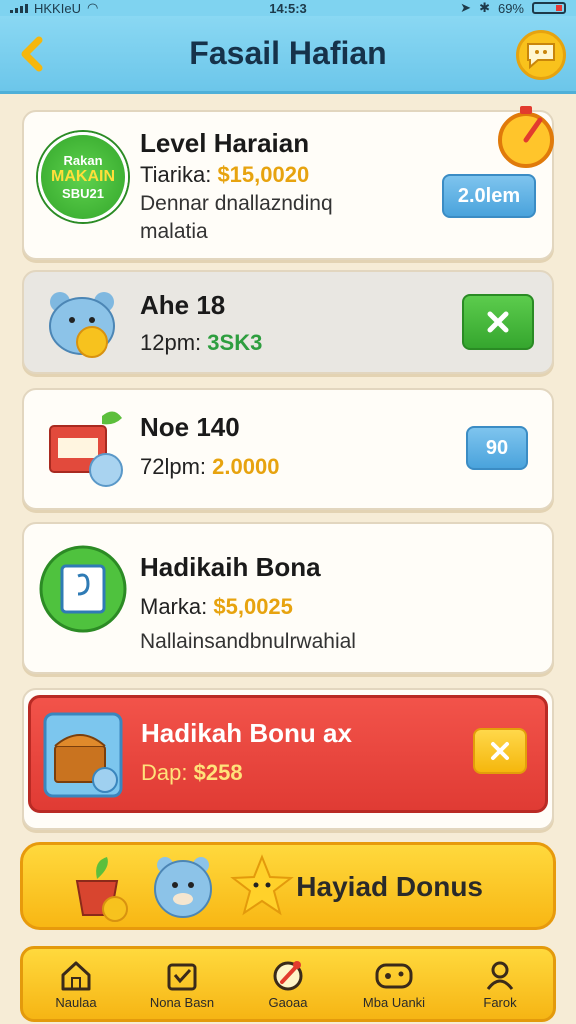 The width and height of the screenshot is (576, 1024). What do you see at coordinates (209, 467) in the screenshot?
I see `card-sub: 72lpm: 2.0000` at bounding box center [209, 467].